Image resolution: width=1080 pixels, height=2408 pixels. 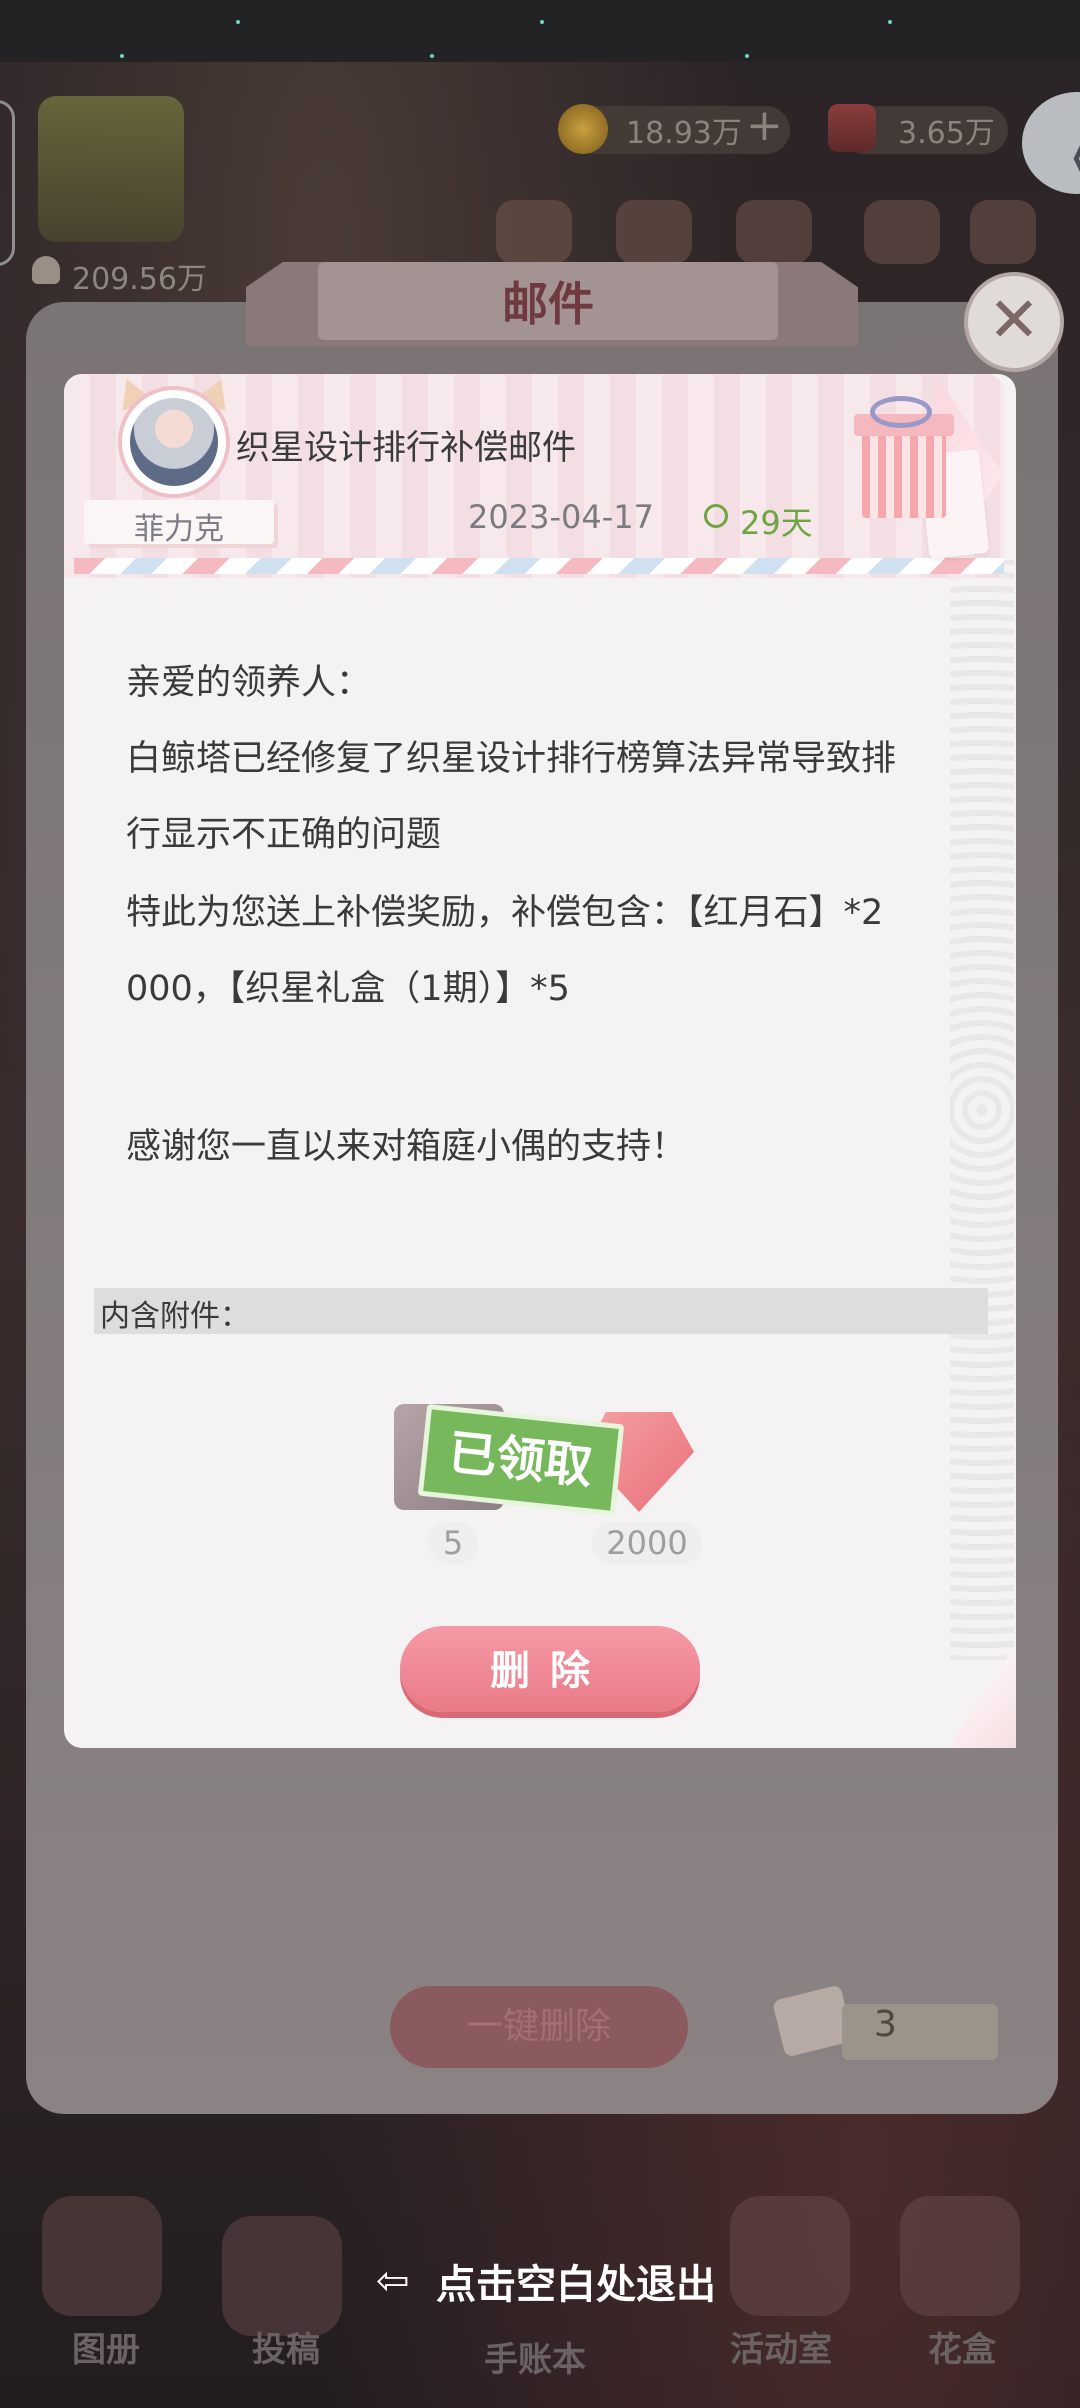 What do you see at coordinates (453, 1543) in the screenshot?
I see `item-count: 5` at bounding box center [453, 1543].